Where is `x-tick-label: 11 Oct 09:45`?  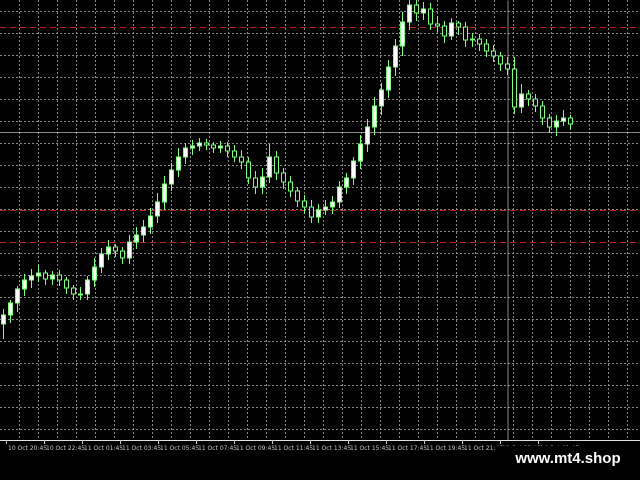
x-tick-label: 11 Oct 09:45 is located at coordinates (255, 448).